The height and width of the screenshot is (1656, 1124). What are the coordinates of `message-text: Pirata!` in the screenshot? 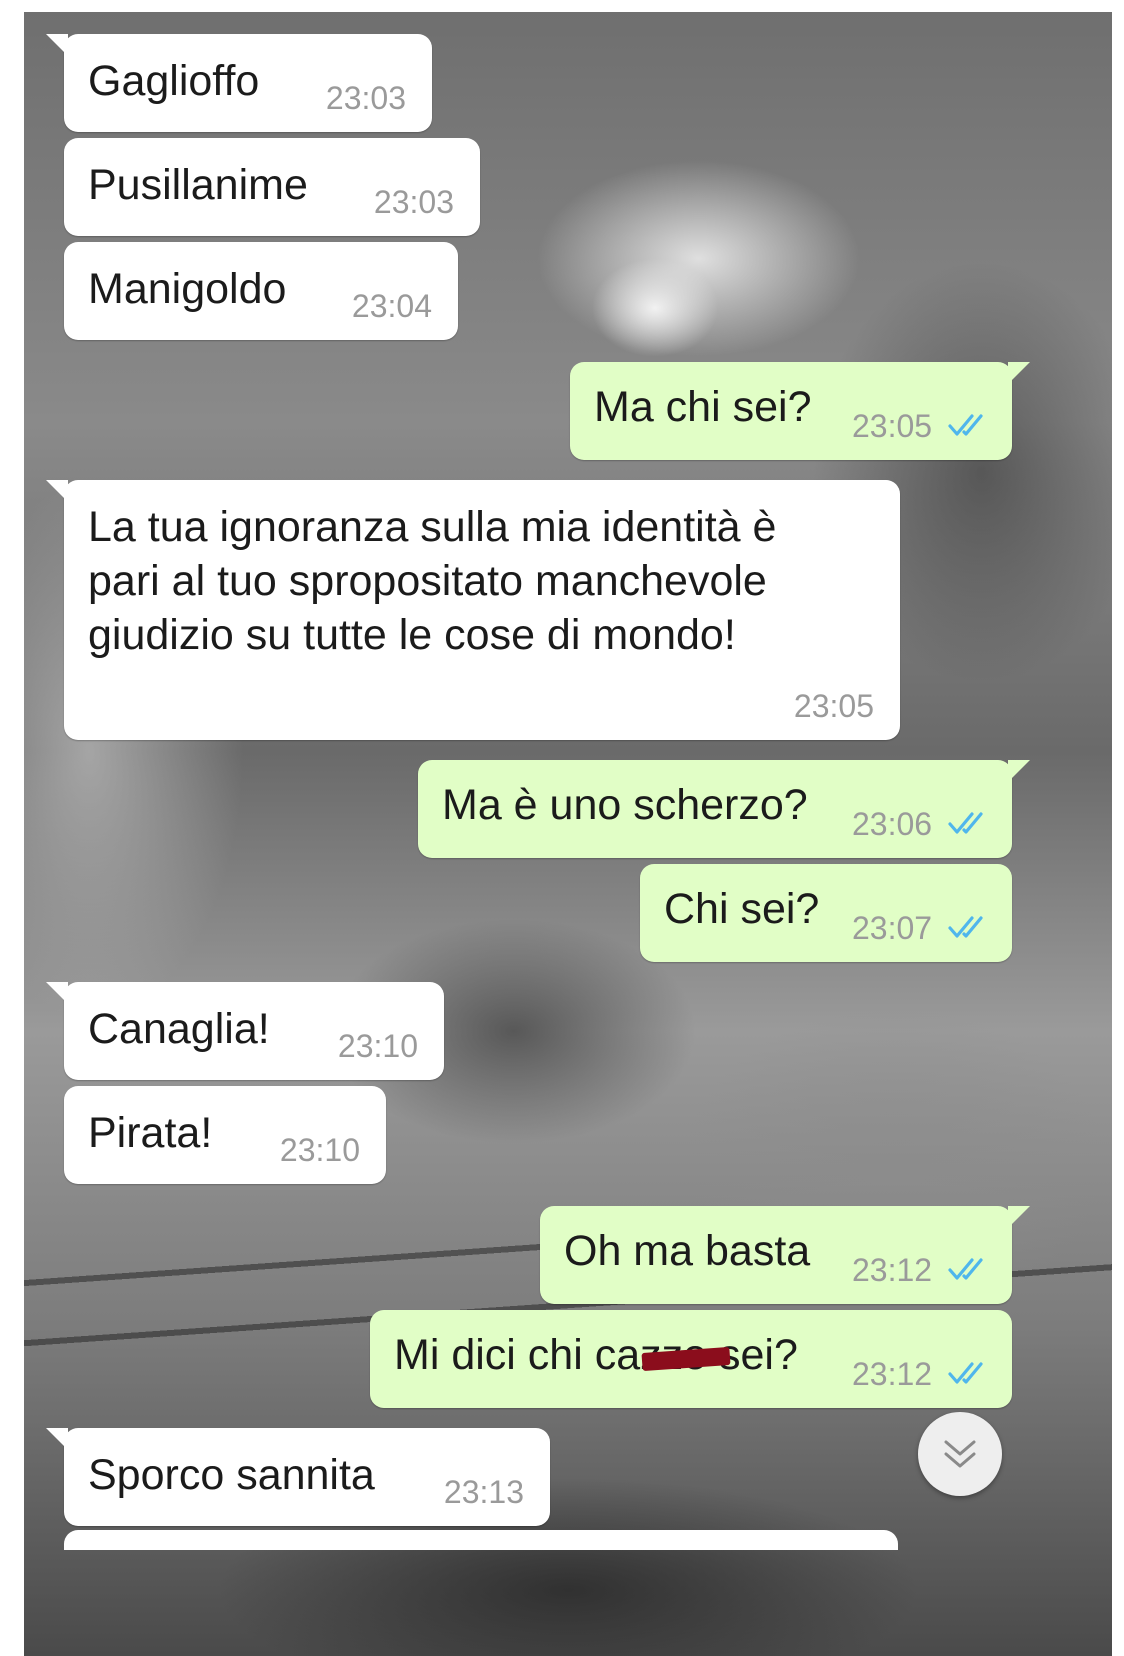 It's located at (150, 1133).